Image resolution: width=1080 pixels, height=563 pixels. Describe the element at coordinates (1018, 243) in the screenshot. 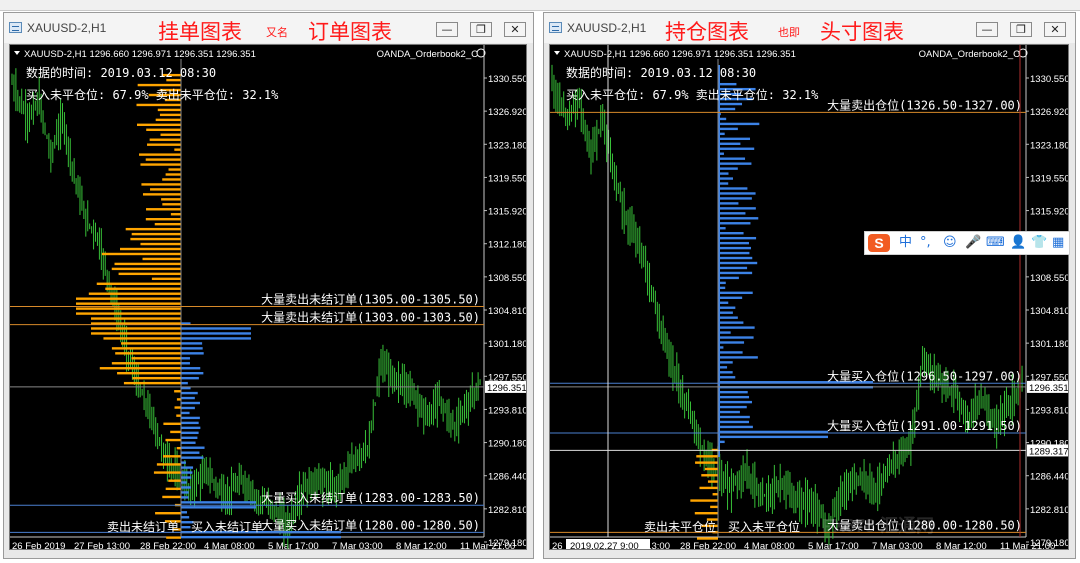

I see `user-icon: 👤` at that location.